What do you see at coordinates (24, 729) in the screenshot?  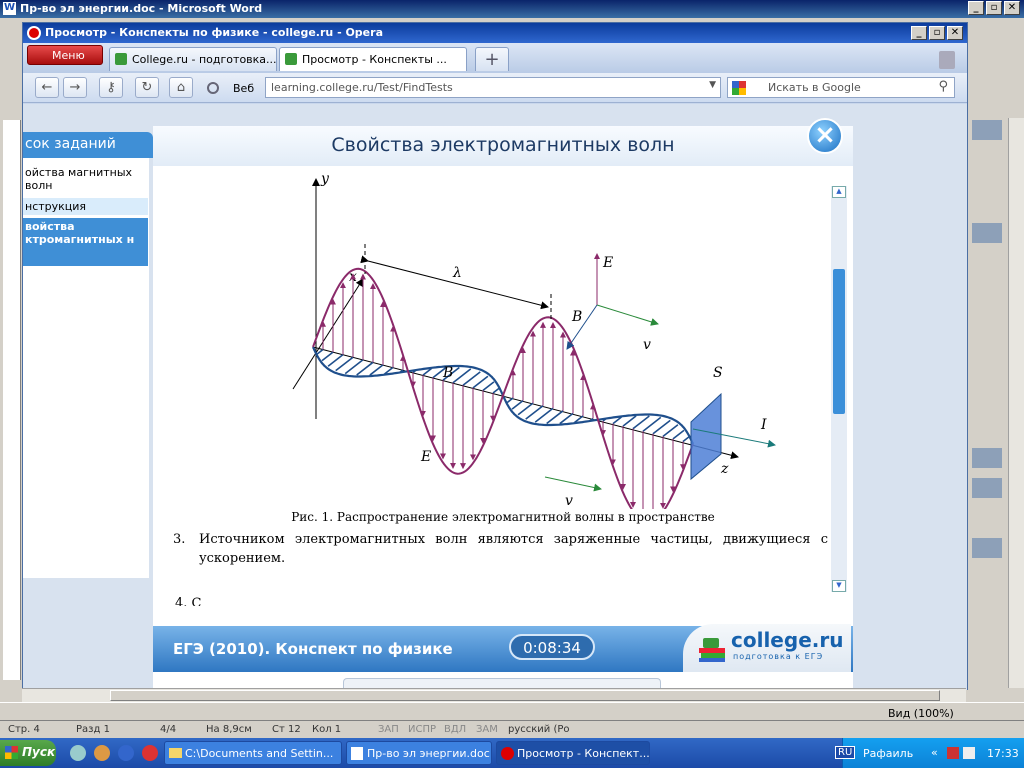 I see `status-page: Стр. 4` at bounding box center [24, 729].